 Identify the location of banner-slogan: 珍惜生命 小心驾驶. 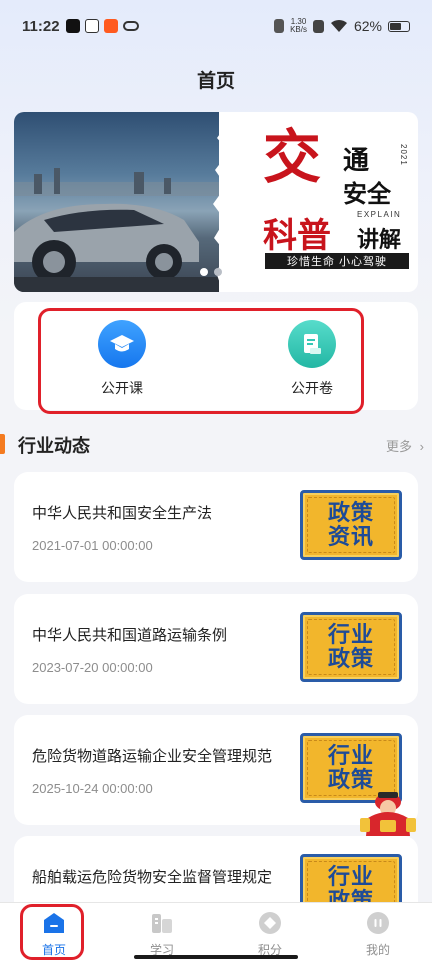
(337, 262).